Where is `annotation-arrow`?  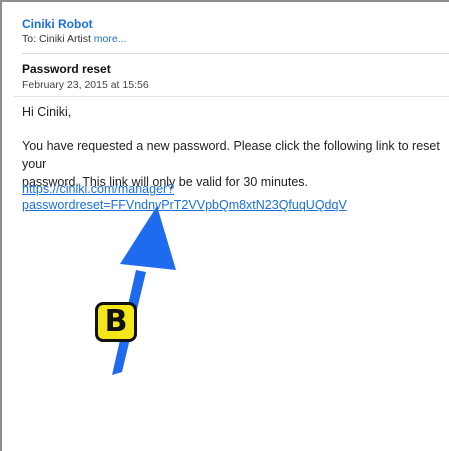 annotation-arrow is located at coordinates (144, 290).